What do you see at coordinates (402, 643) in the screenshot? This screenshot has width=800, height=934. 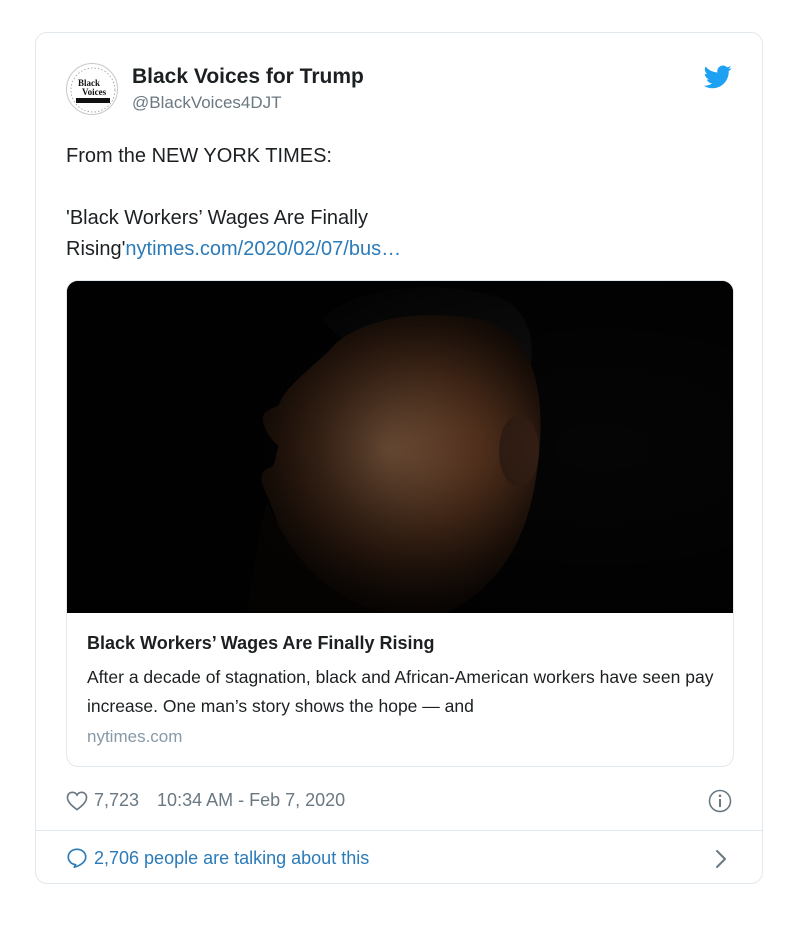 I see `article-title: Black Workers’ Wages Are Finally Rising` at bounding box center [402, 643].